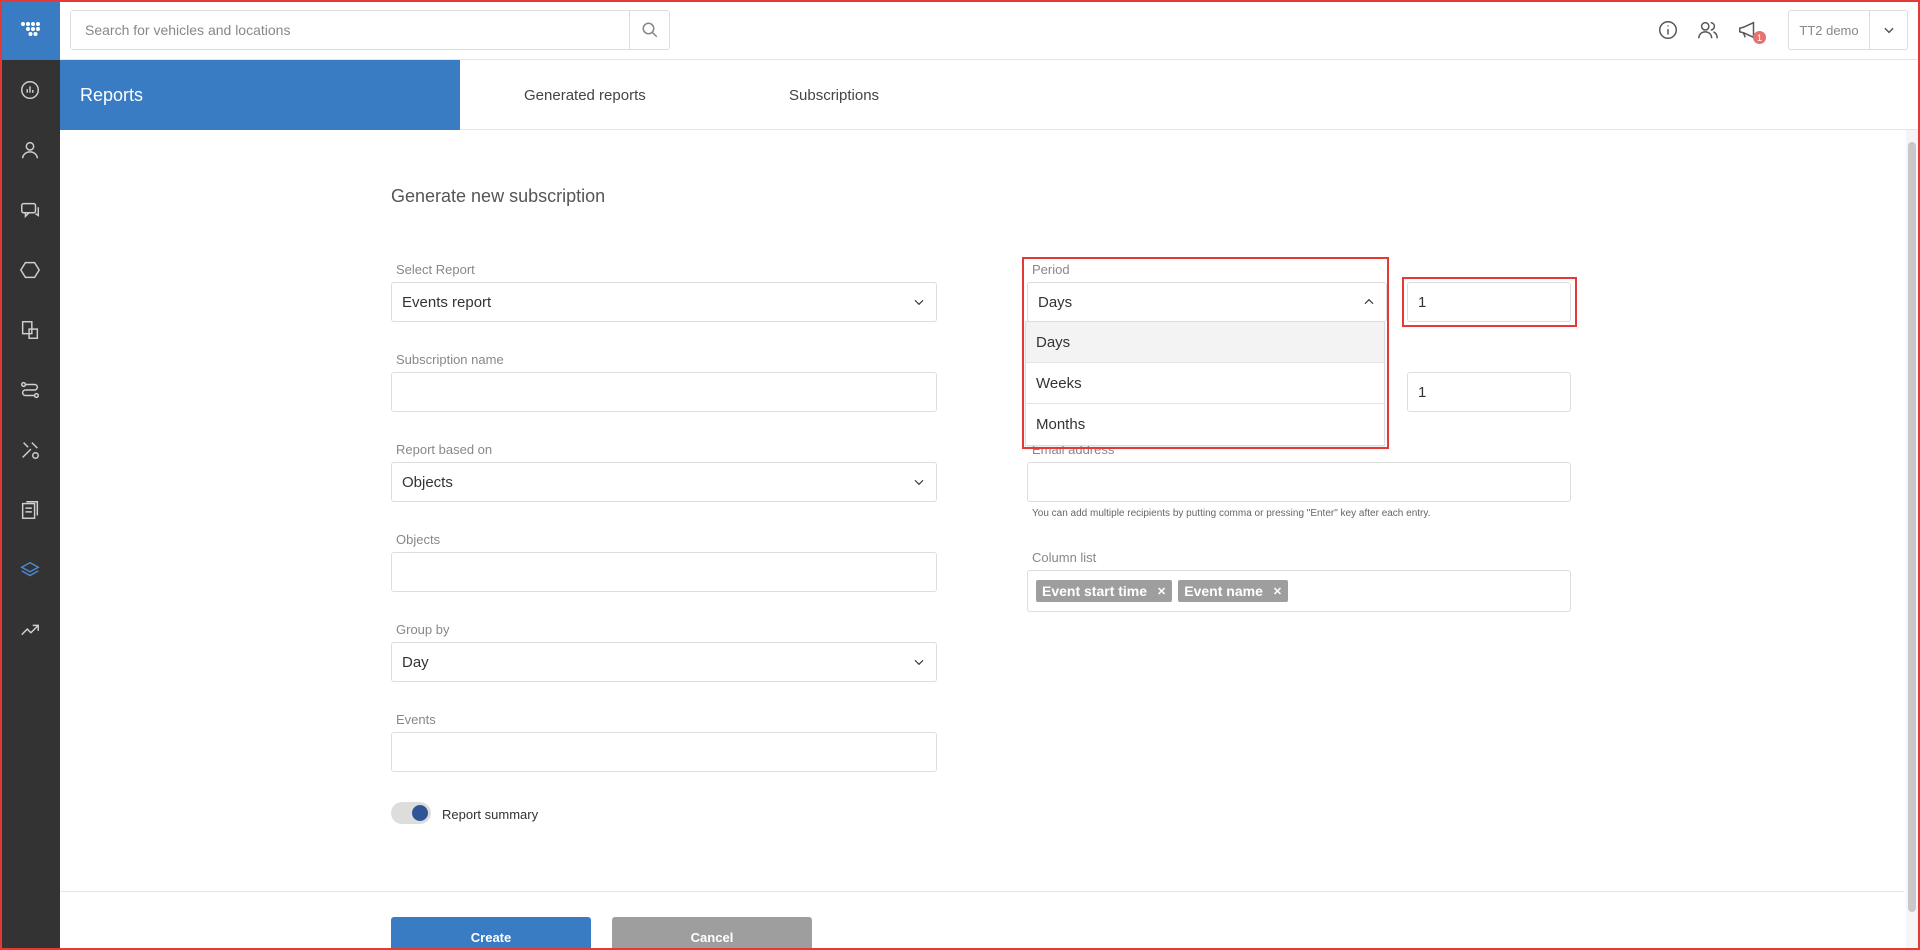 Image resolution: width=1920 pixels, height=950 pixels. I want to click on dashboard-icon, so click(30, 90).